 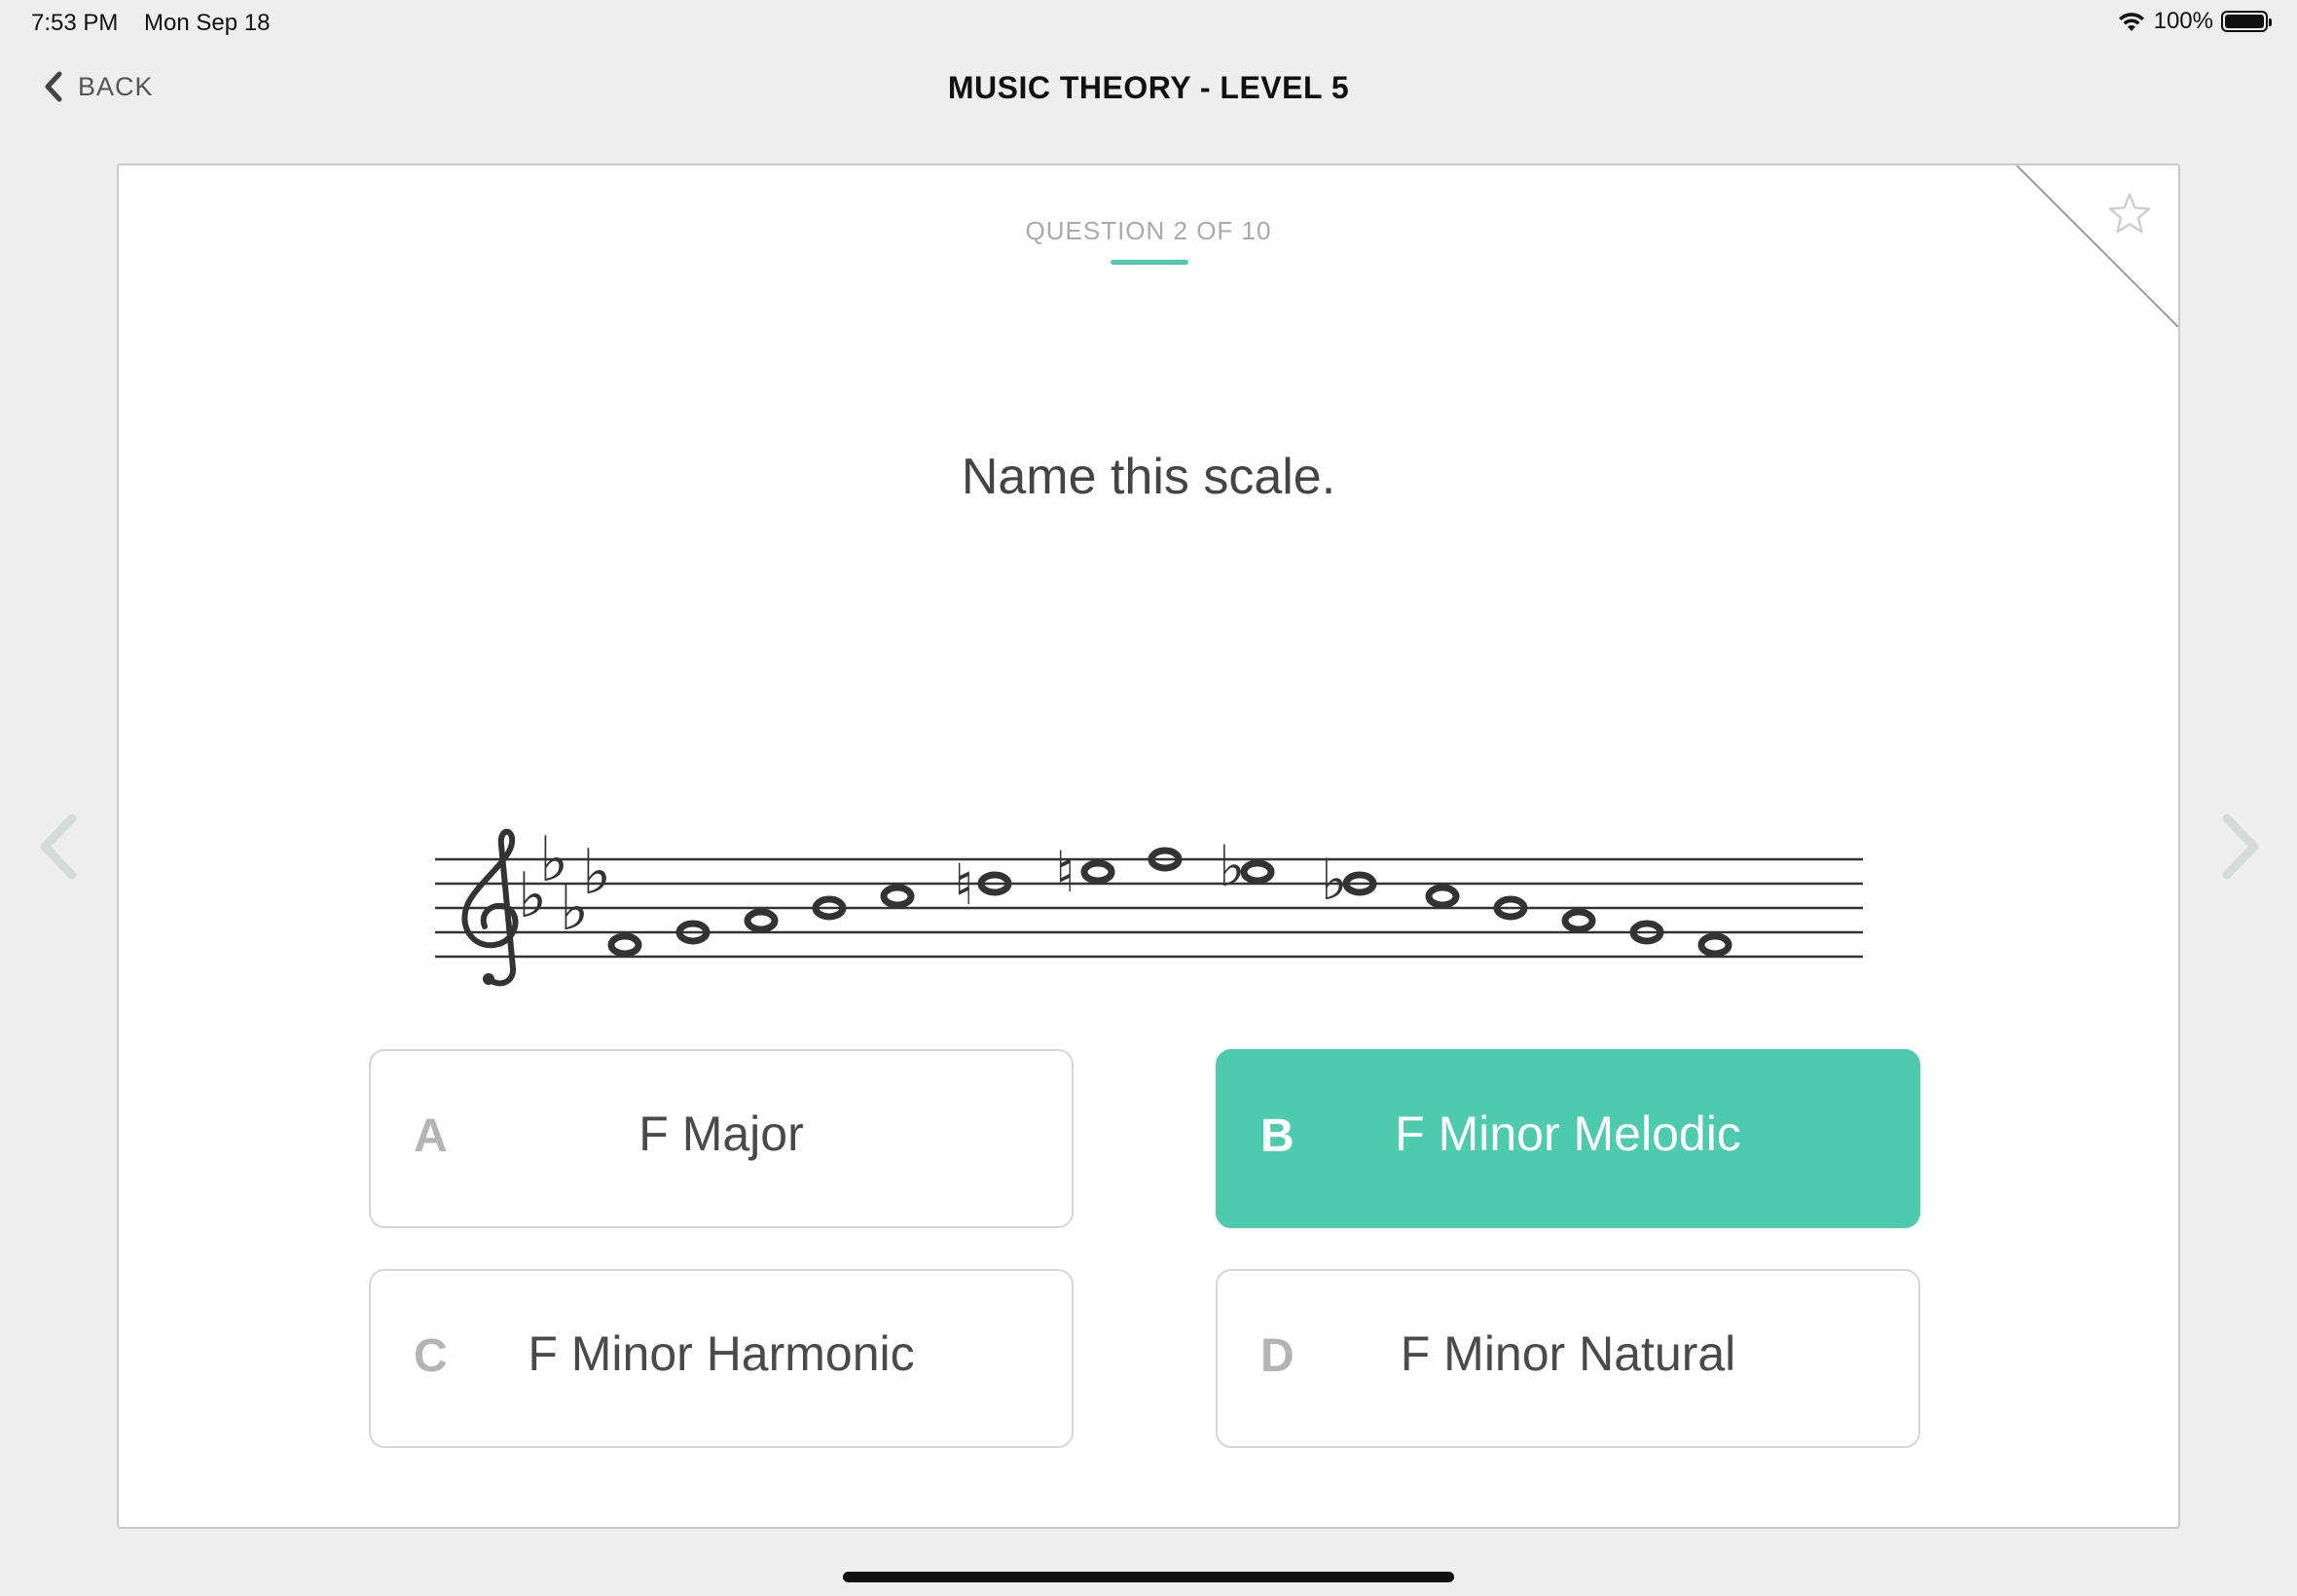 I want to click on key-signature: ♭ ♭ ♭ ♭, so click(x=564, y=885).